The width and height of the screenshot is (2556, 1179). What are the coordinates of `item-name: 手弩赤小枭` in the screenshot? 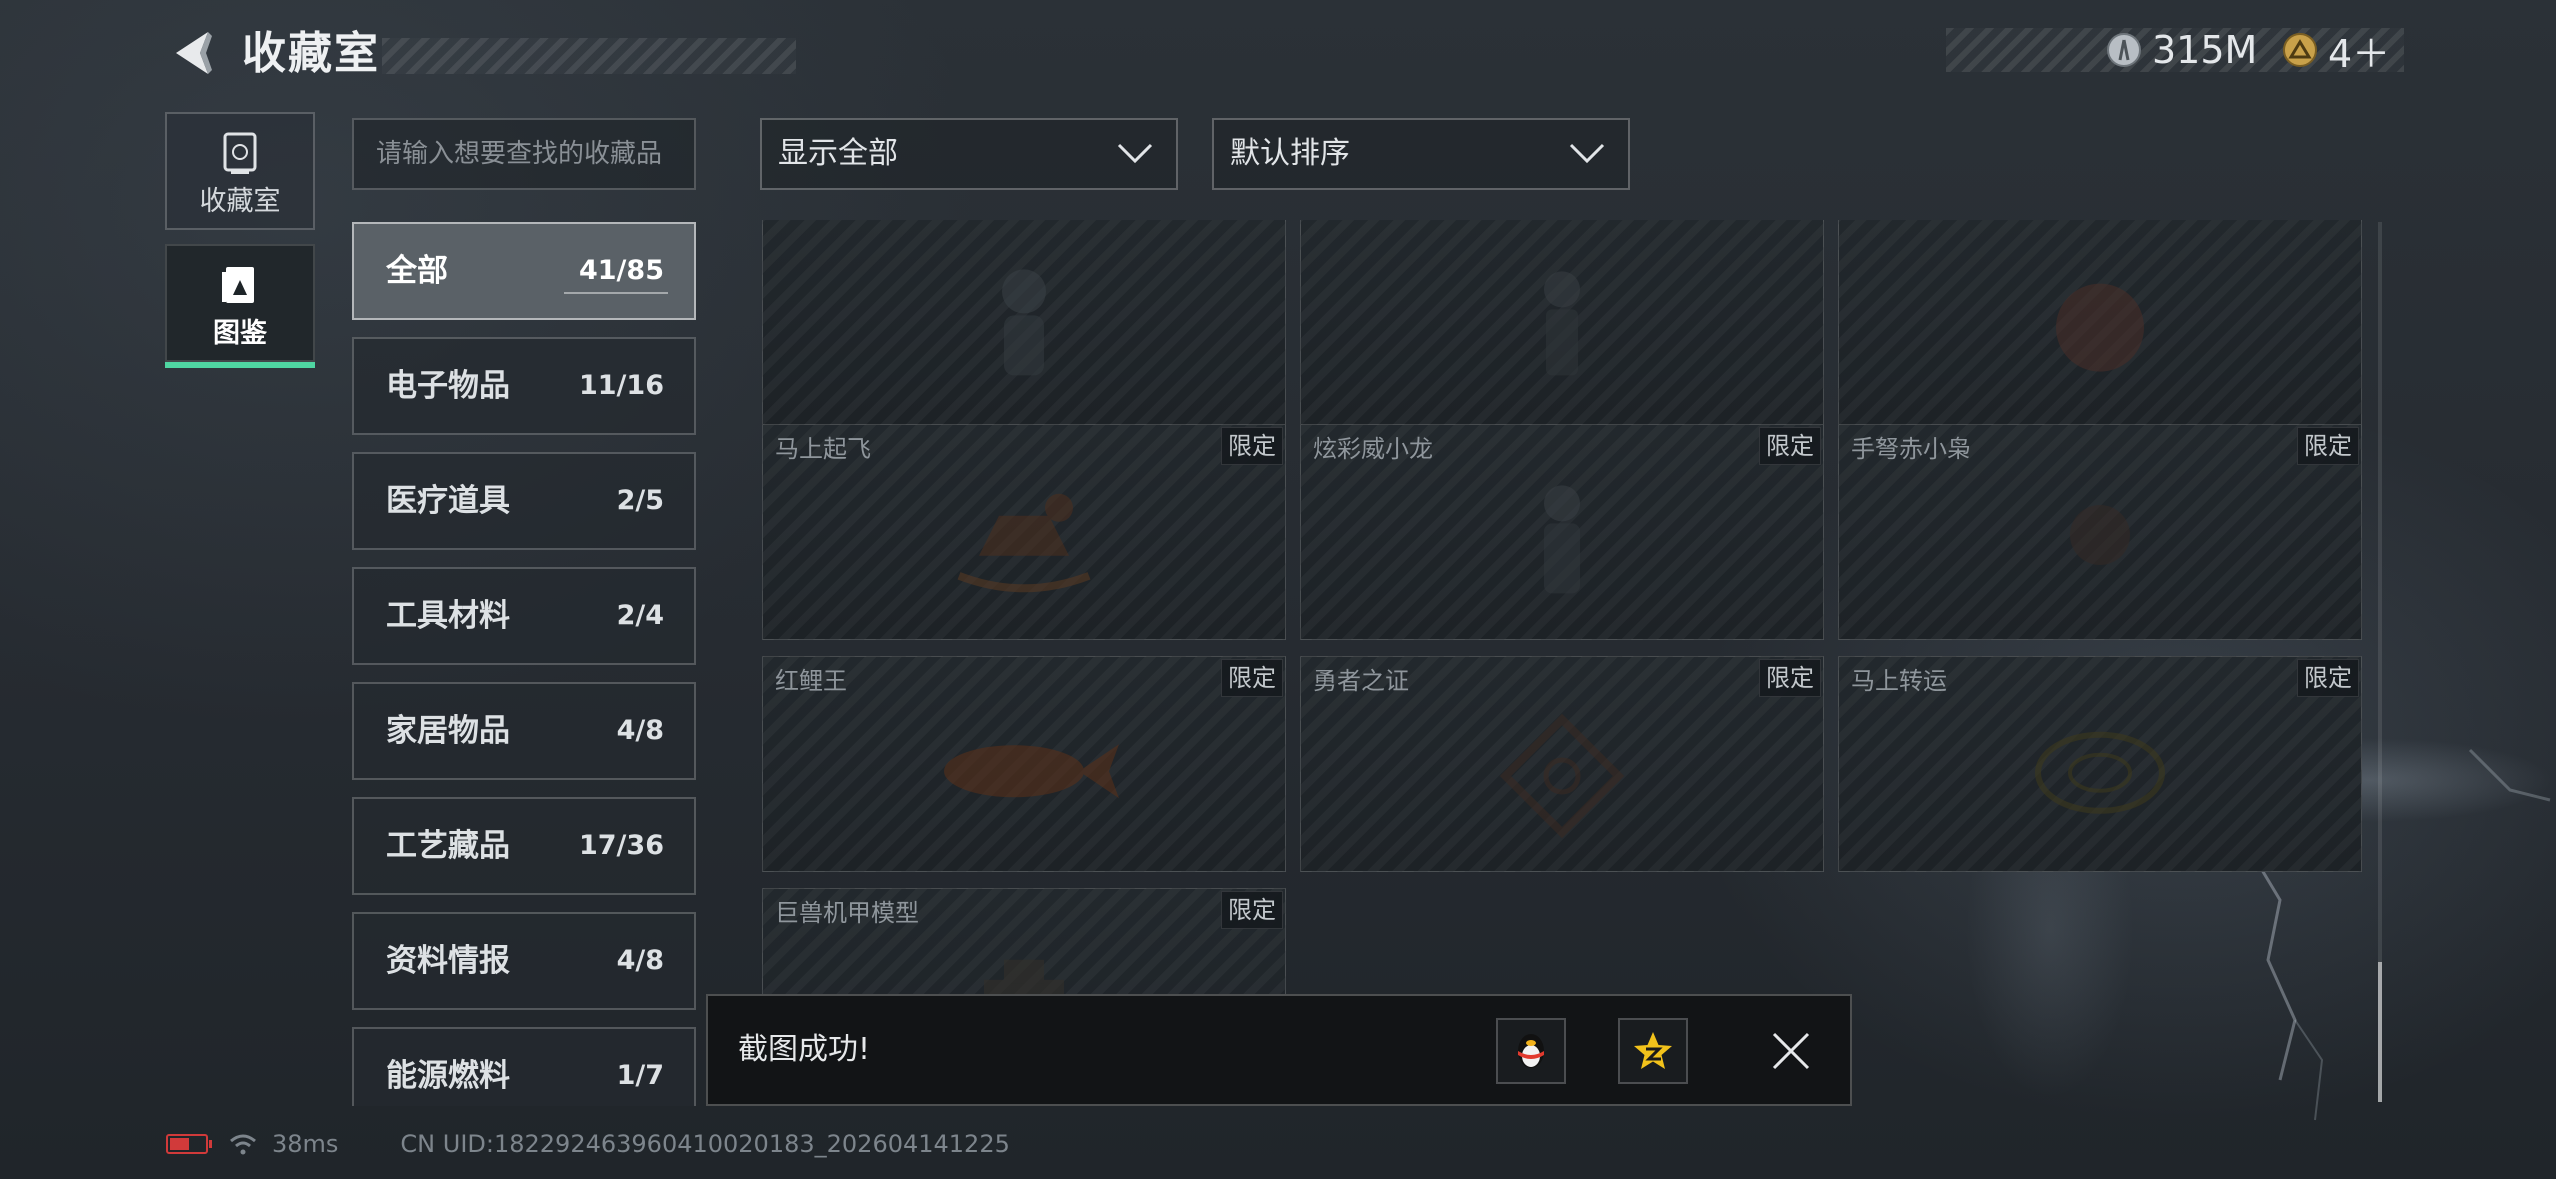 It's located at (1911, 449).